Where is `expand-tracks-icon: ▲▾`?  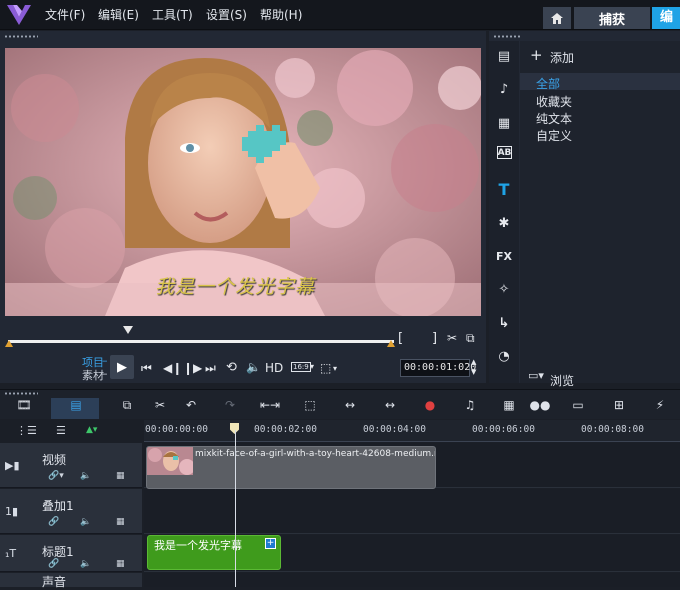
expand-tracks-icon: ▲▾ is located at coordinates (91, 430).